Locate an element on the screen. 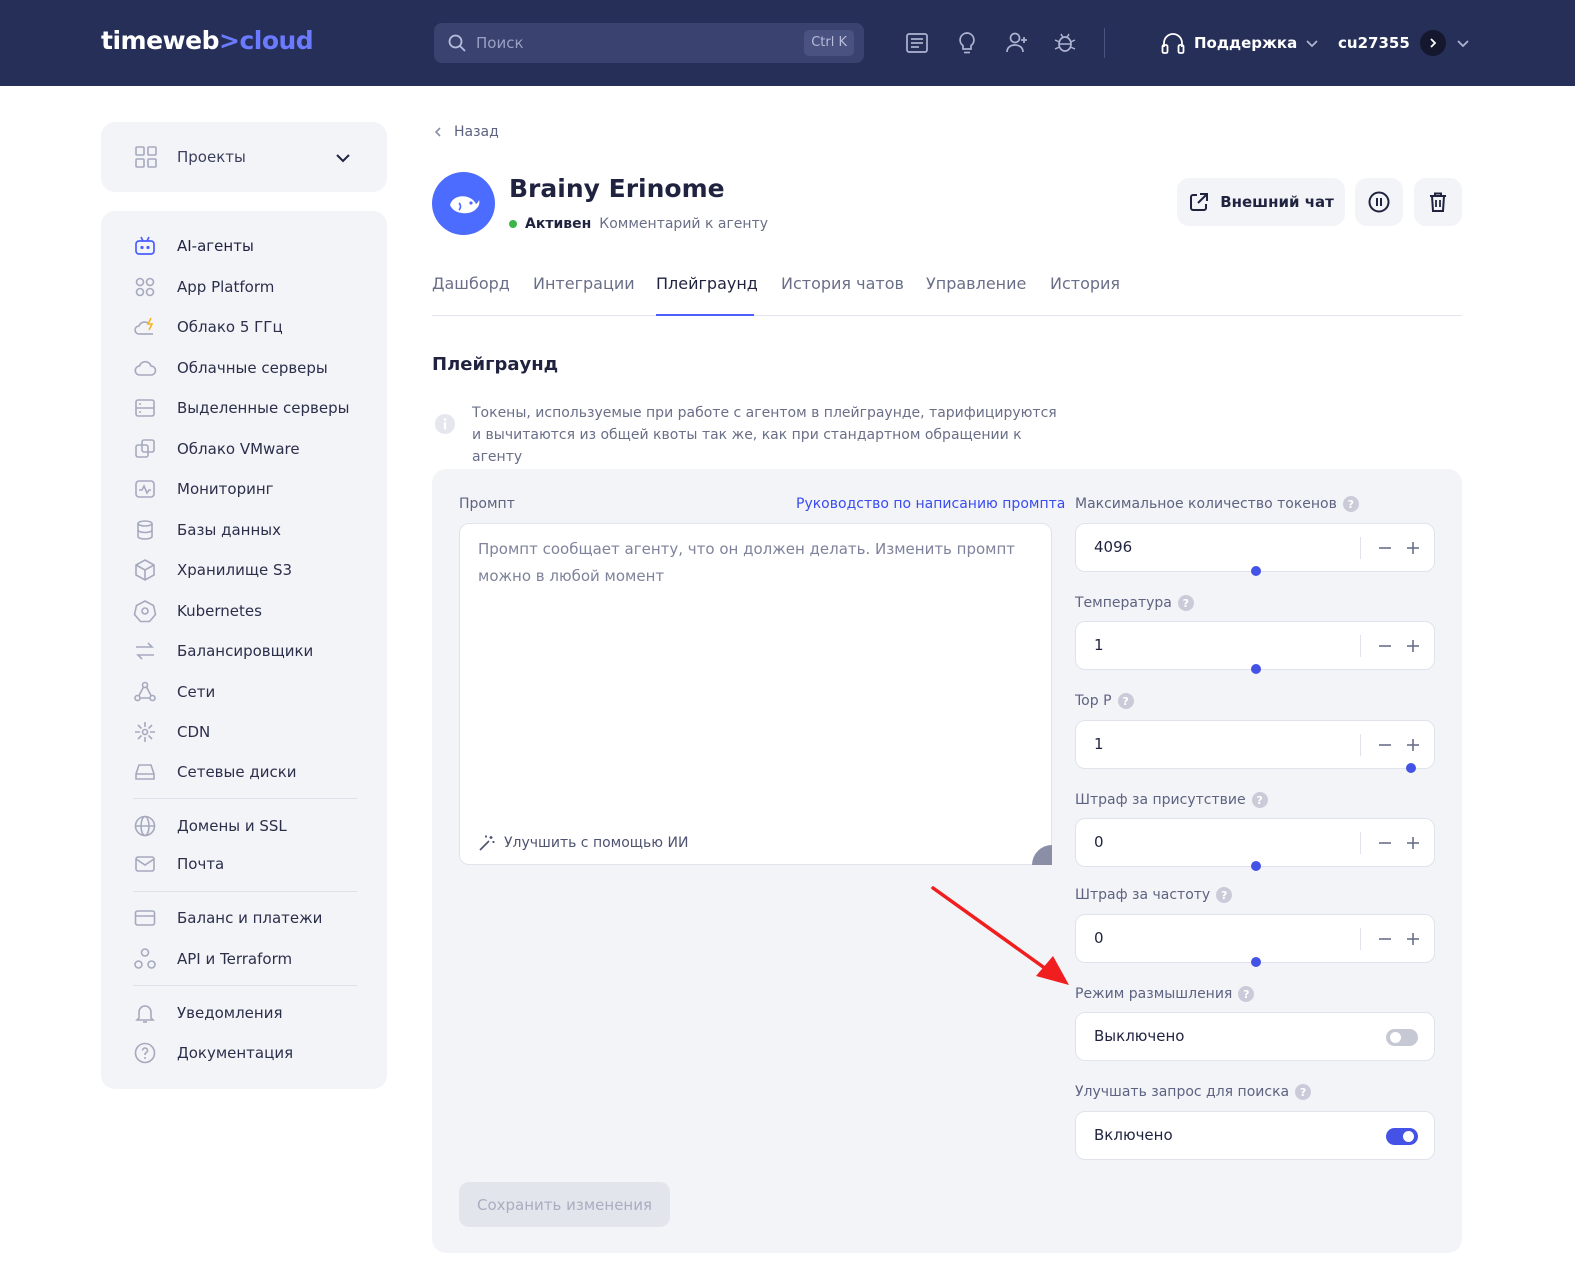  sidebar-item-dedicated-servers: Выделенные серверы is located at coordinates (241, 408).